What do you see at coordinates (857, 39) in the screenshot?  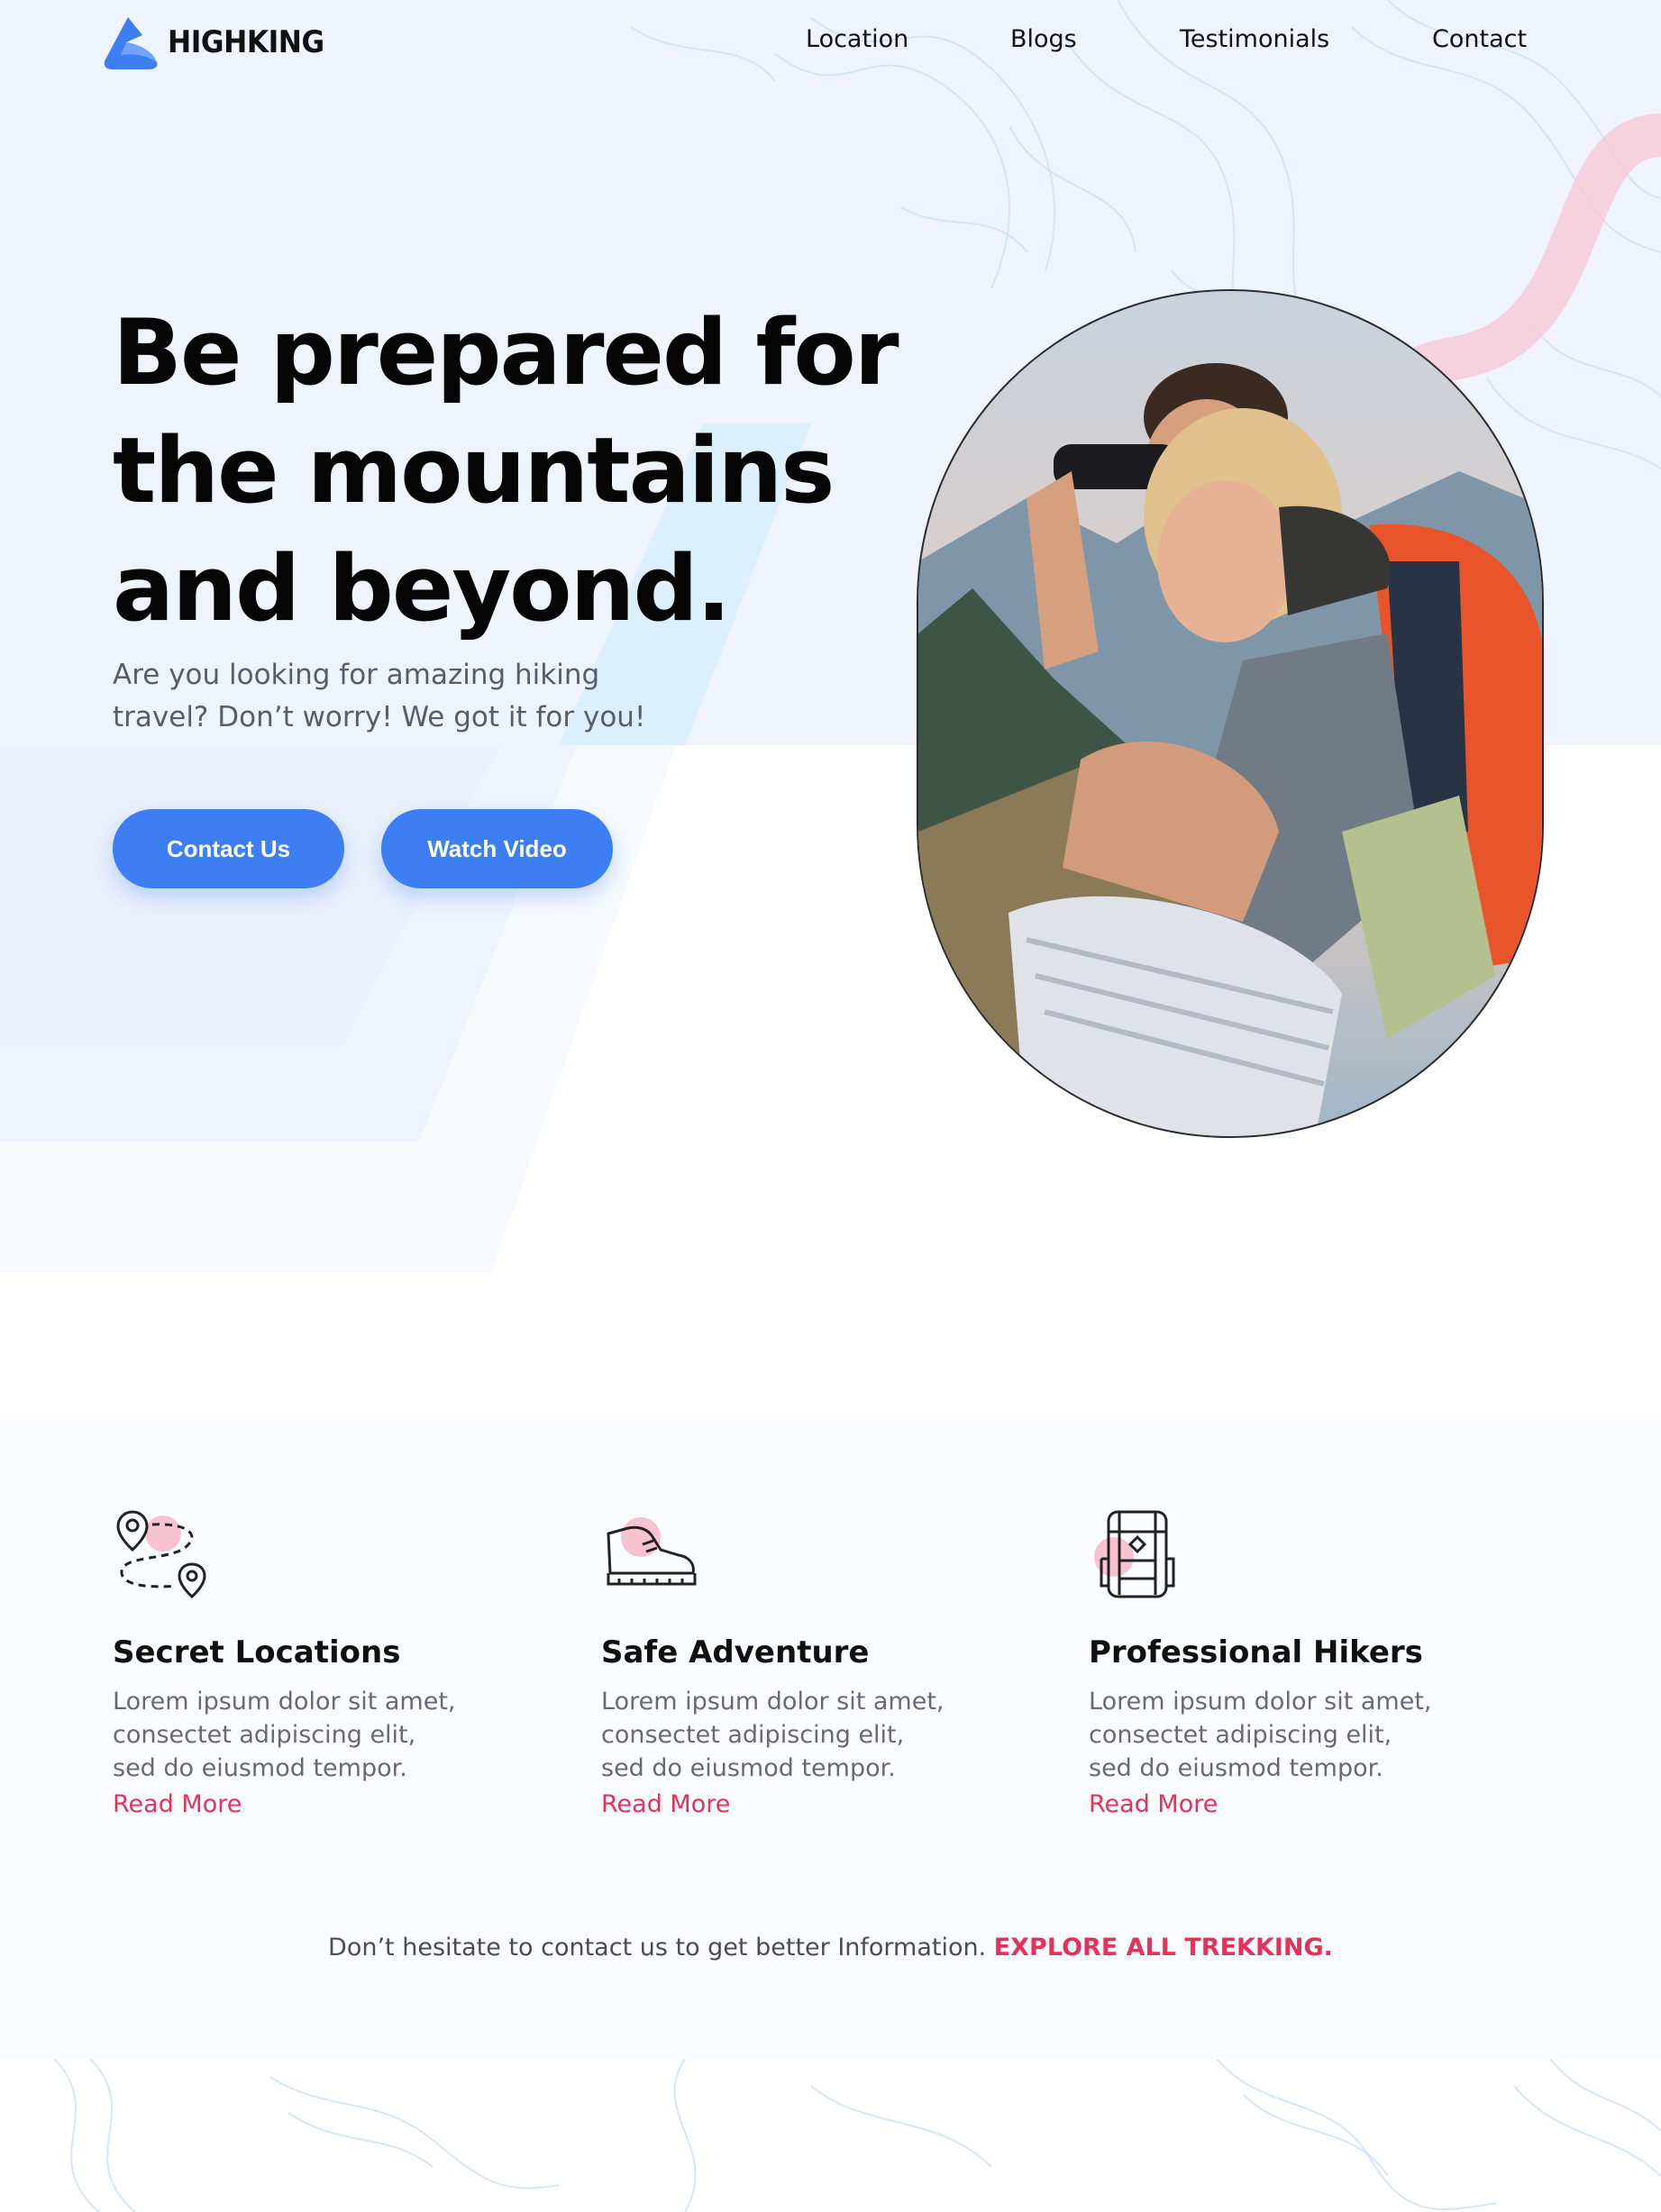 I see `nav-location: Location` at bounding box center [857, 39].